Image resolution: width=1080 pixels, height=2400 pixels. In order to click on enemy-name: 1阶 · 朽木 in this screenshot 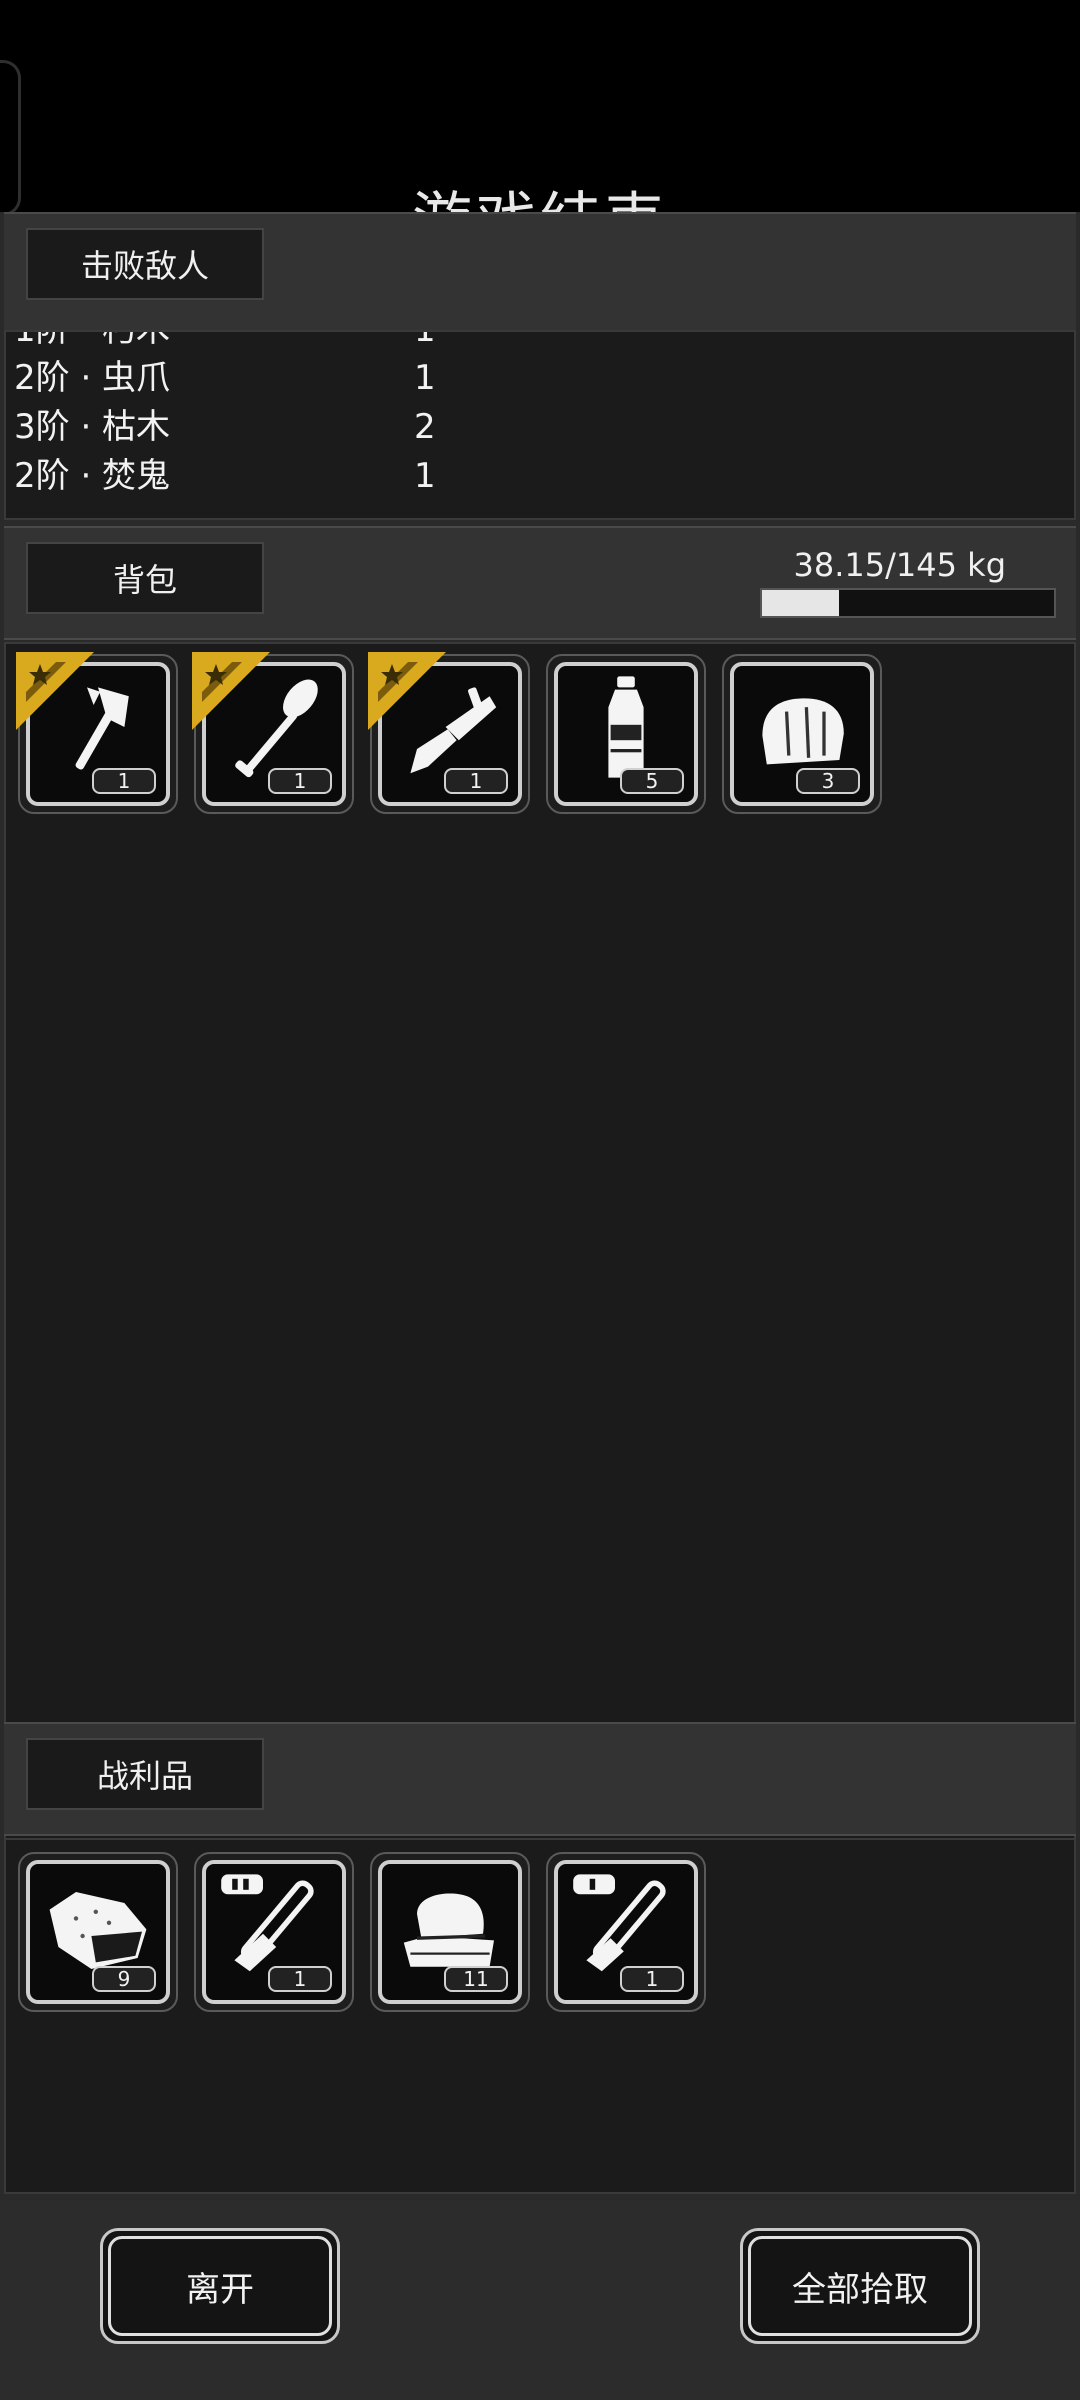, I will do `click(92, 340)`.